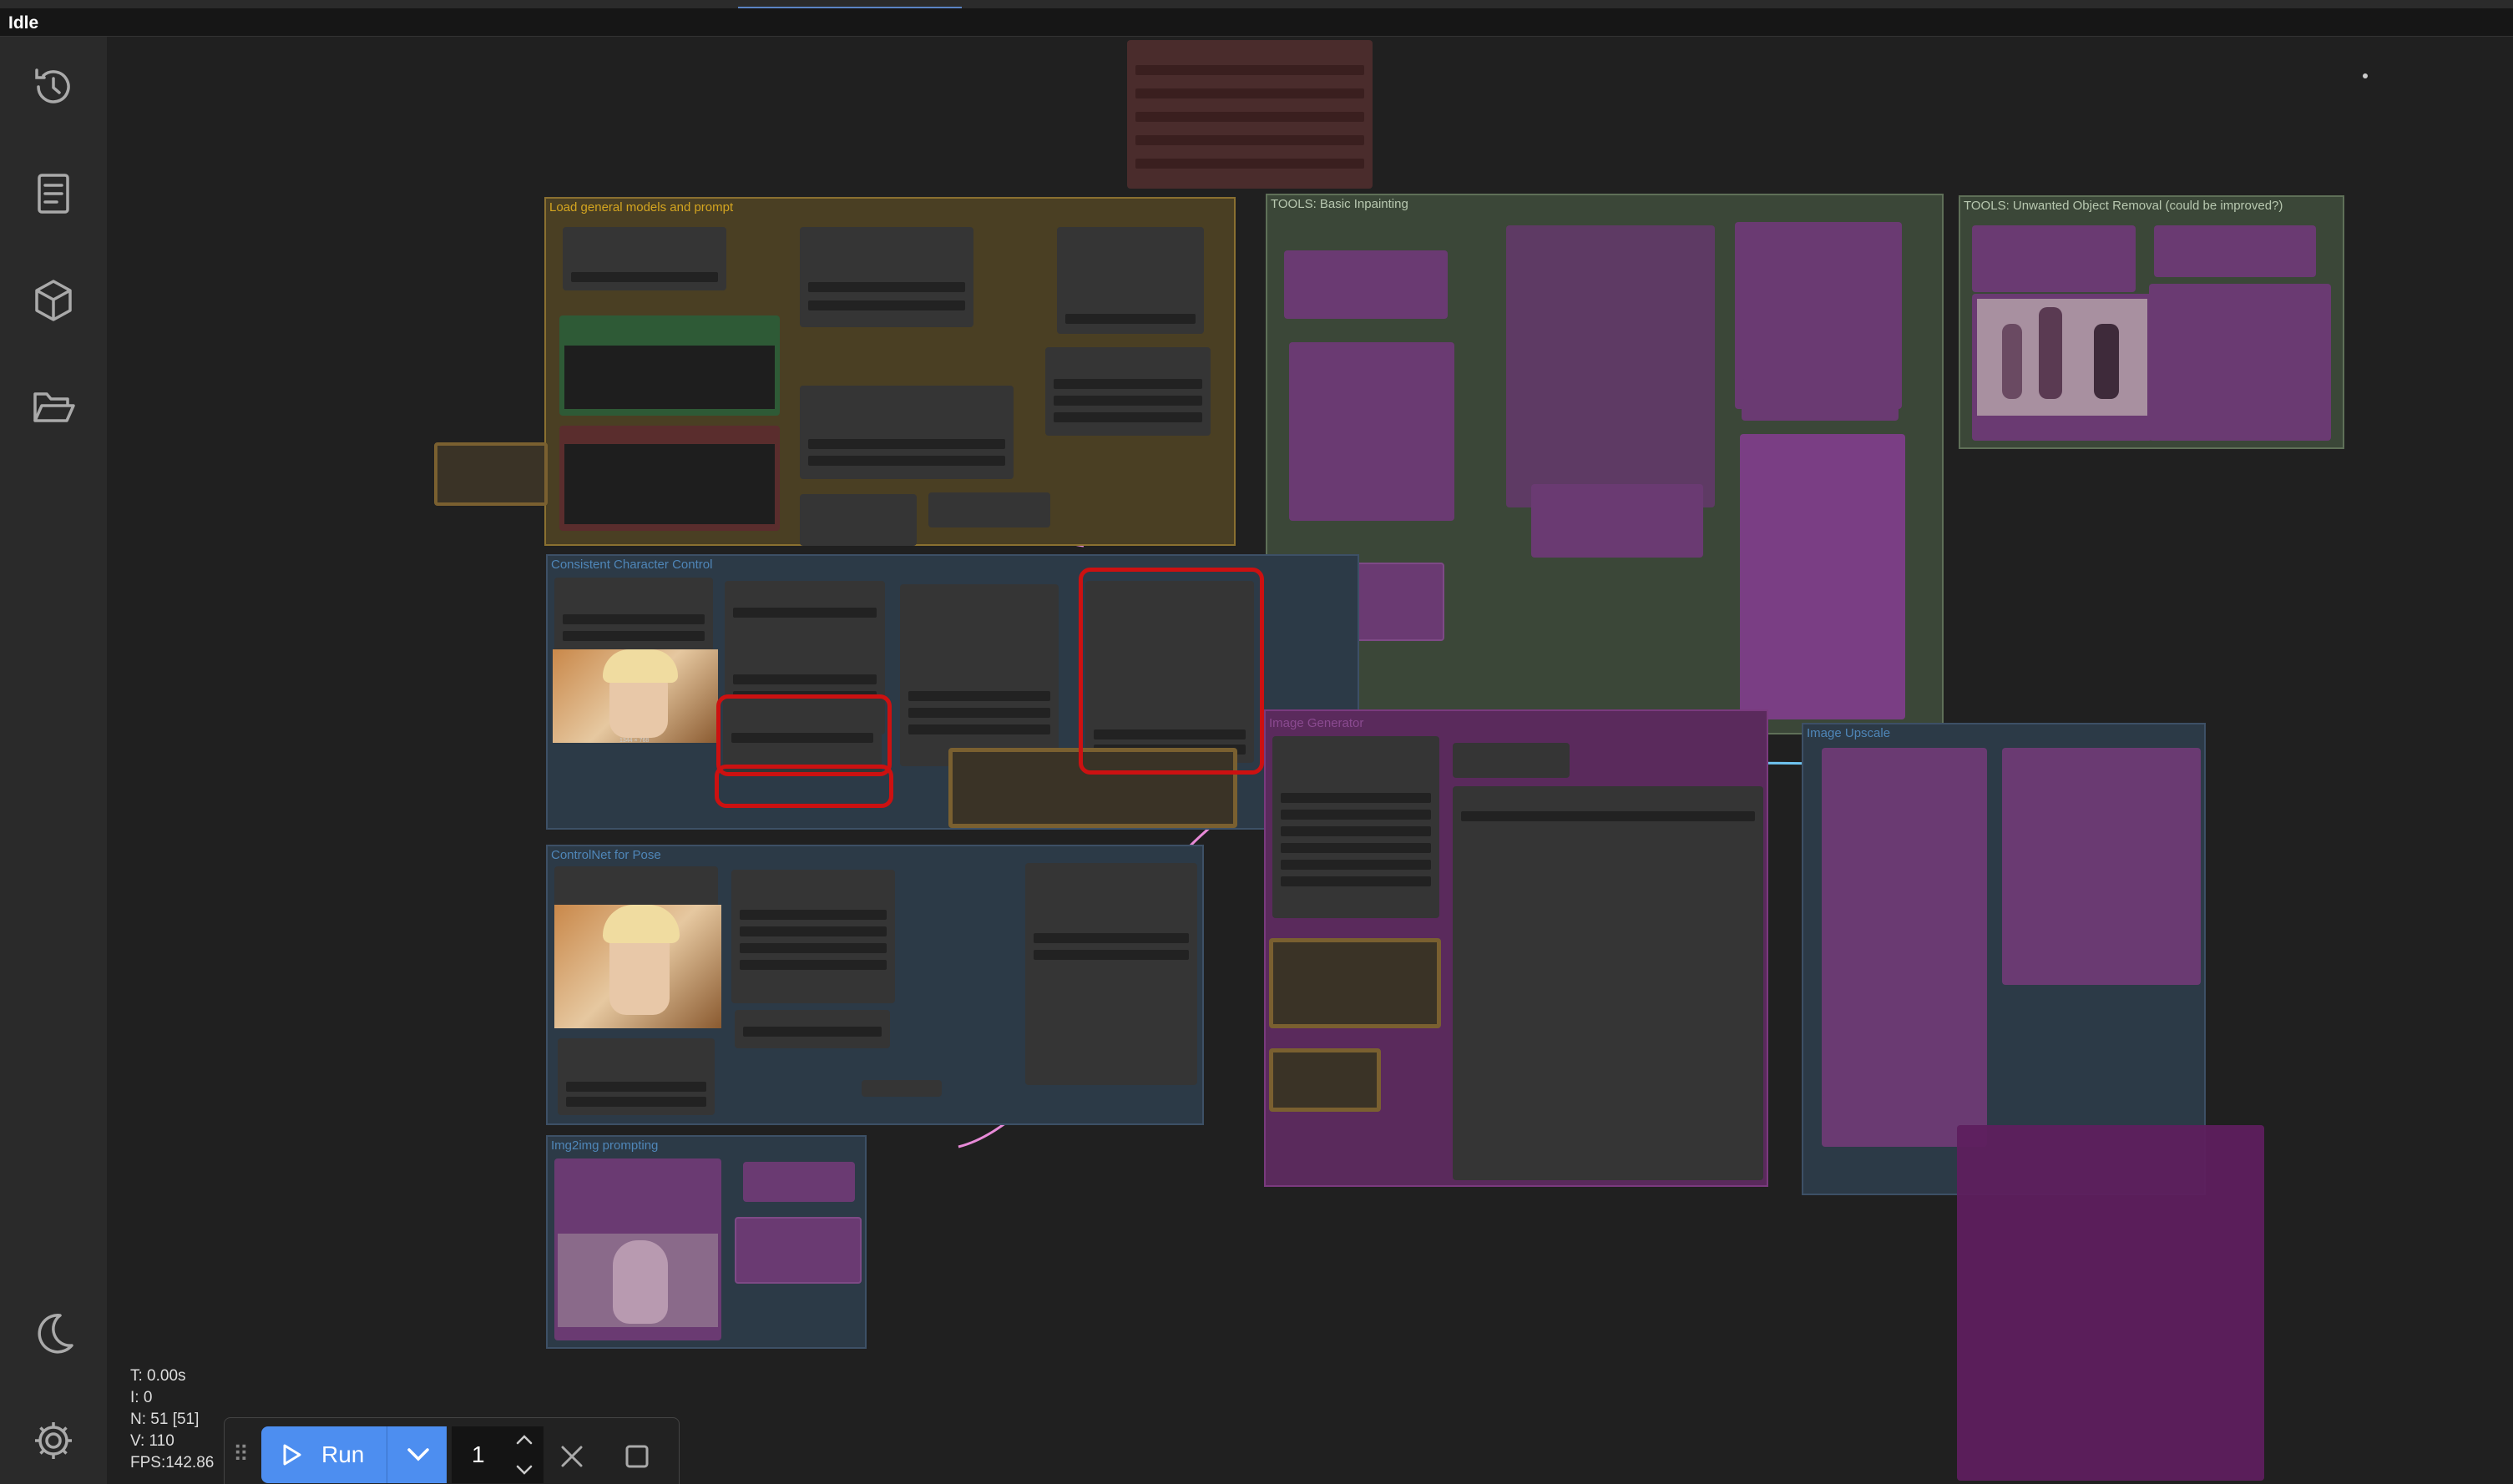 The height and width of the screenshot is (1484, 2513). I want to click on chevron-up-icon, so click(524, 1439).